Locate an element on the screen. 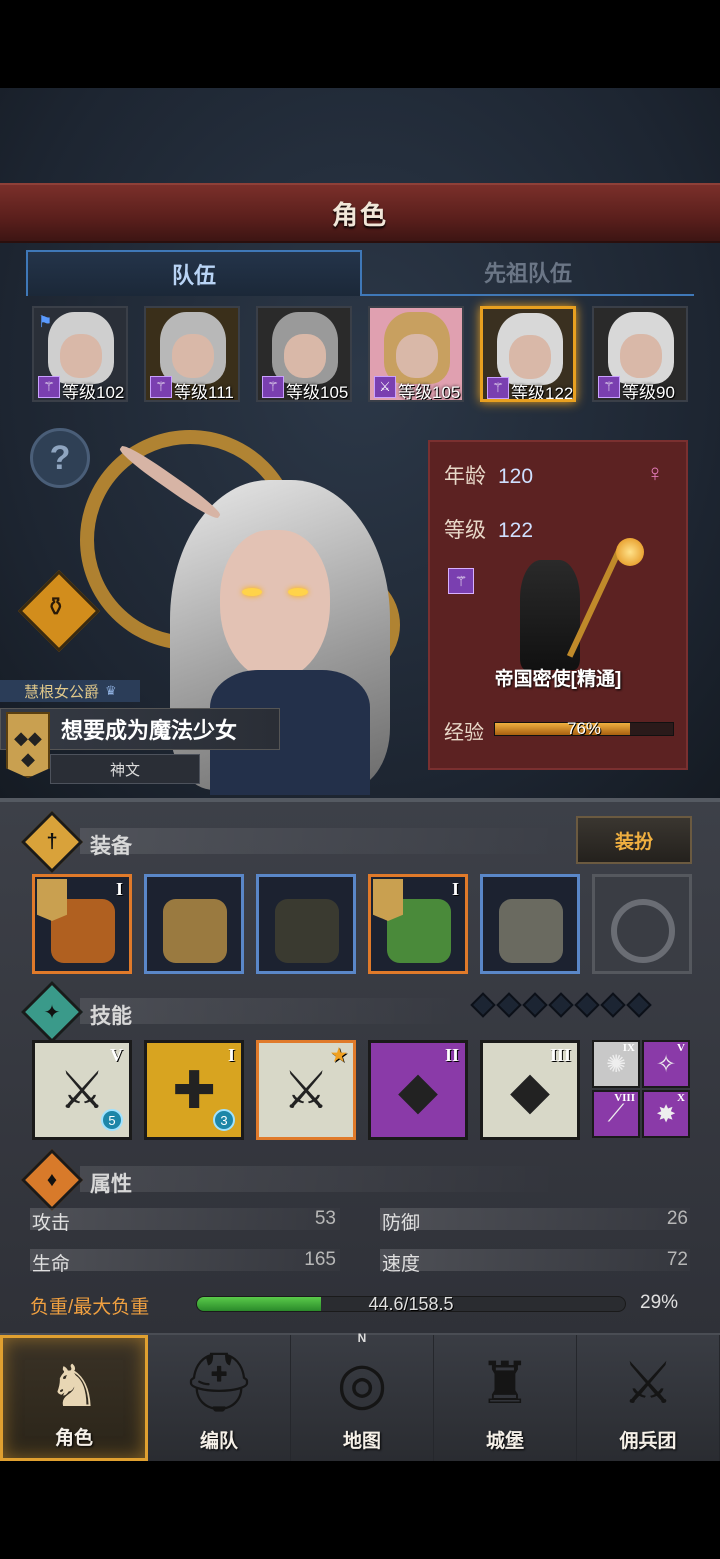 This screenshot has height=1559, width=720. passive-skill-1: ✺ IX is located at coordinates (616, 1064).